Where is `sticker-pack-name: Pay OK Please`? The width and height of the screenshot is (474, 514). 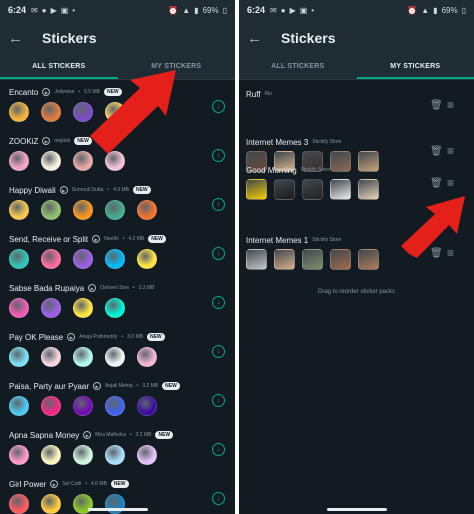 sticker-pack-name: Pay OK Please is located at coordinates (36, 337).